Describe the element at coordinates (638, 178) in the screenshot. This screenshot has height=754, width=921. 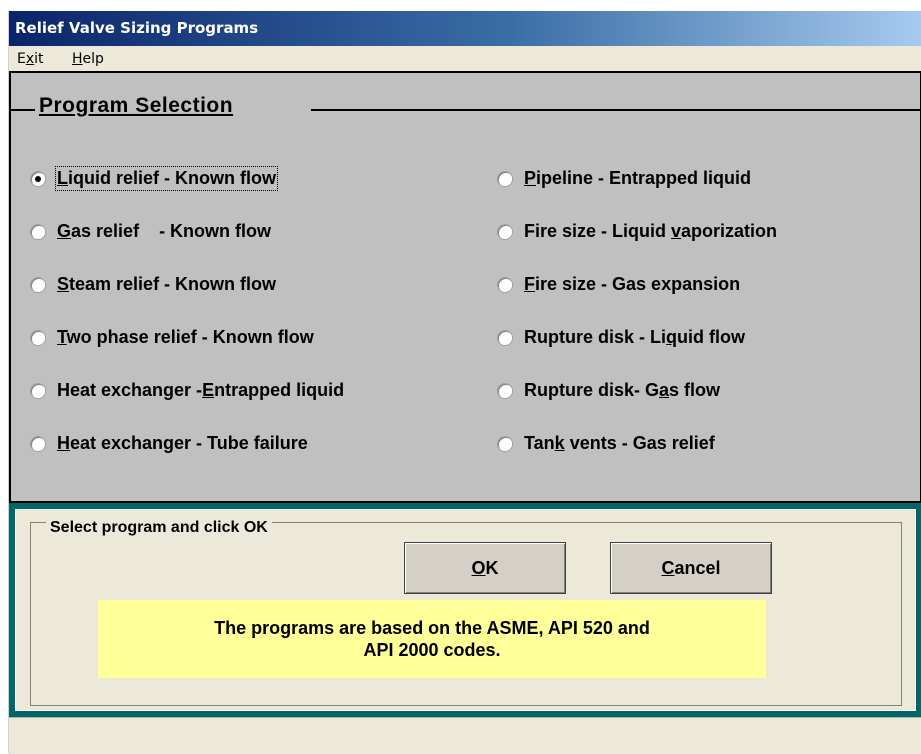
I see `program-option-label: Pipeline - Entrapped liquid` at that location.